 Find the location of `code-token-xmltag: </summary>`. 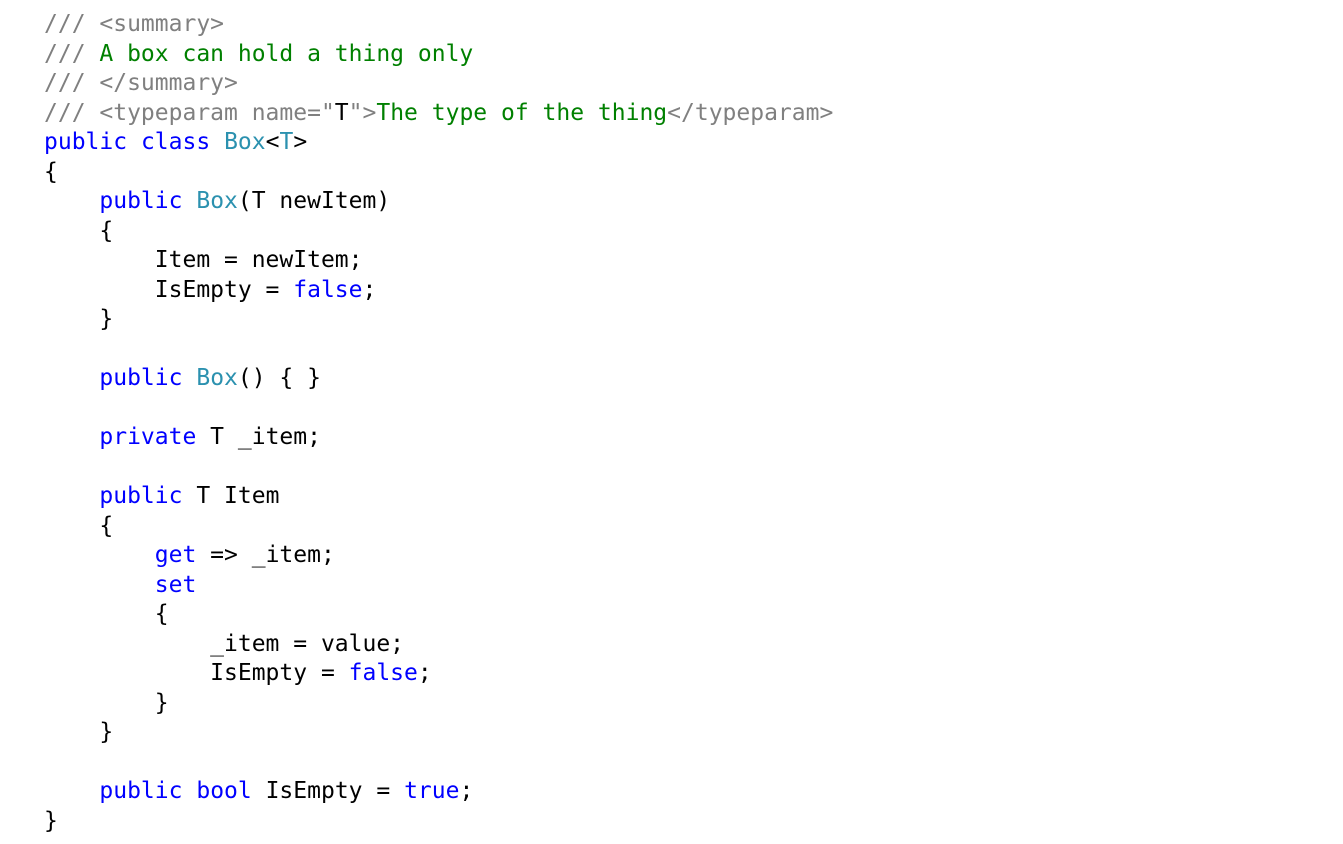

code-token-xmltag: </summary> is located at coordinates (168, 83).